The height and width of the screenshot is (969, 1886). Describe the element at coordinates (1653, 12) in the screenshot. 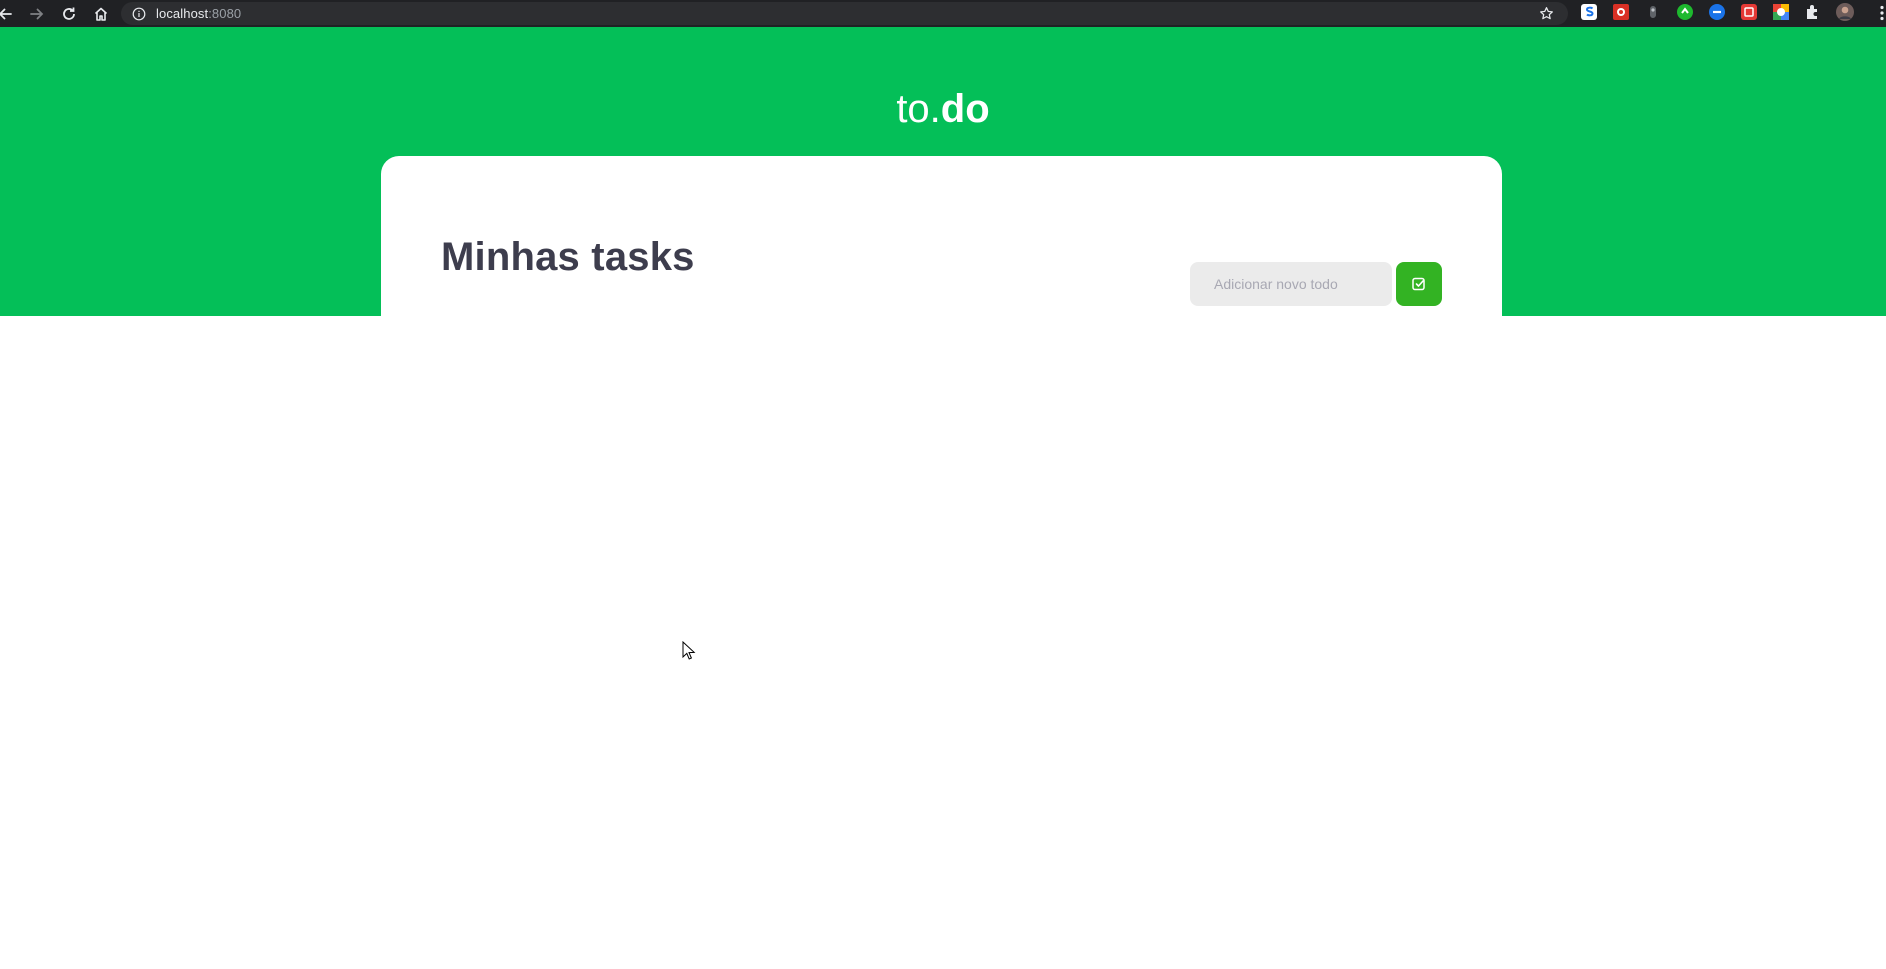

I see `extension-gray-icon` at that location.